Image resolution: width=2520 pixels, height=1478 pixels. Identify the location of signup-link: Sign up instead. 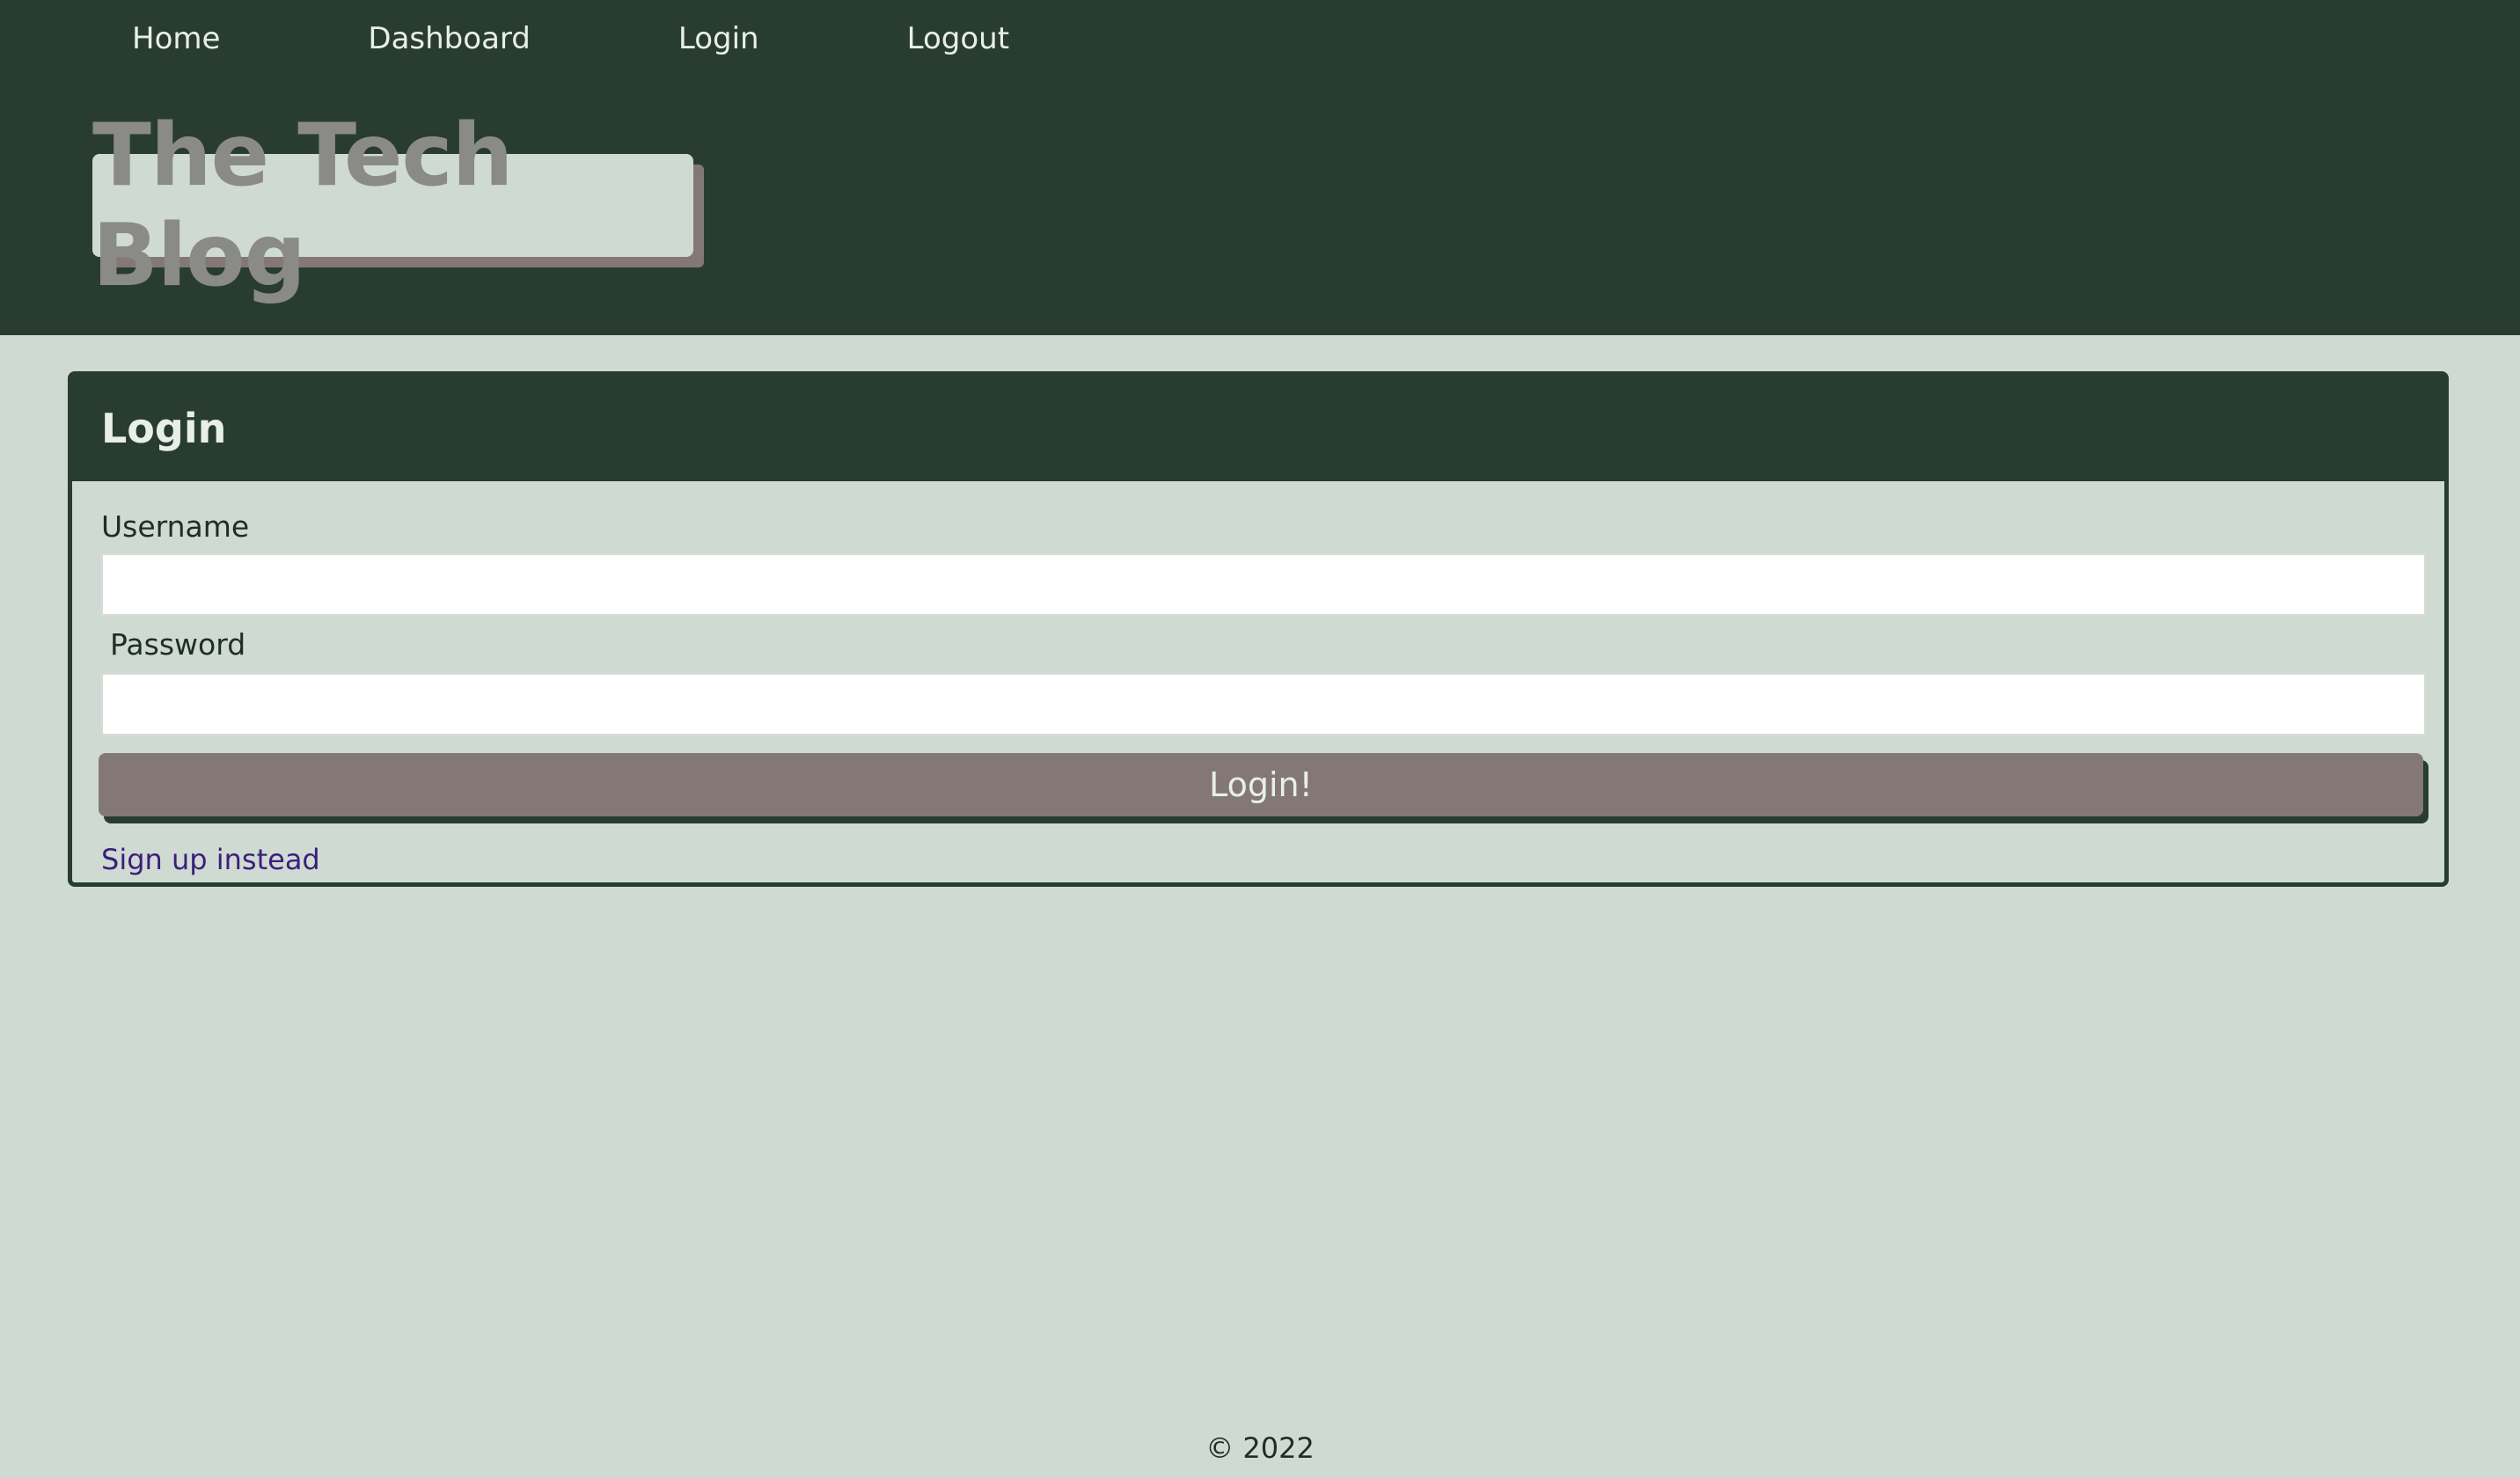
(210, 859).